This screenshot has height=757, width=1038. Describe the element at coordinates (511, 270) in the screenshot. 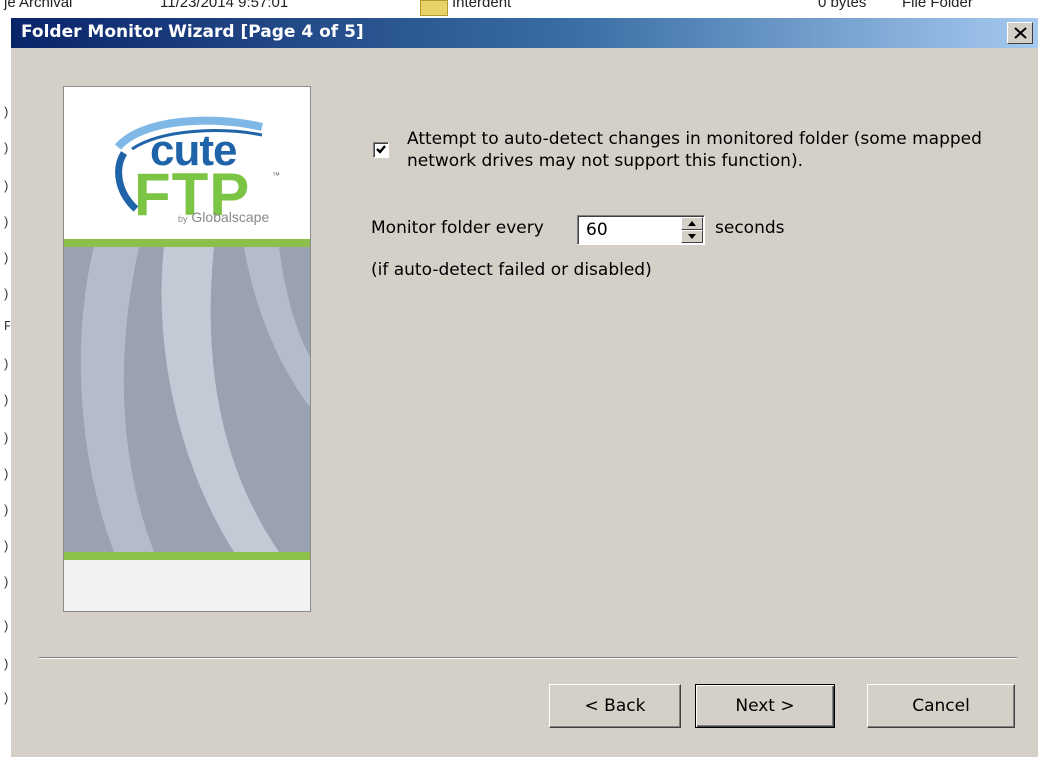

I see `interval-note: (if auto-detect failed or disabled)` at that location.